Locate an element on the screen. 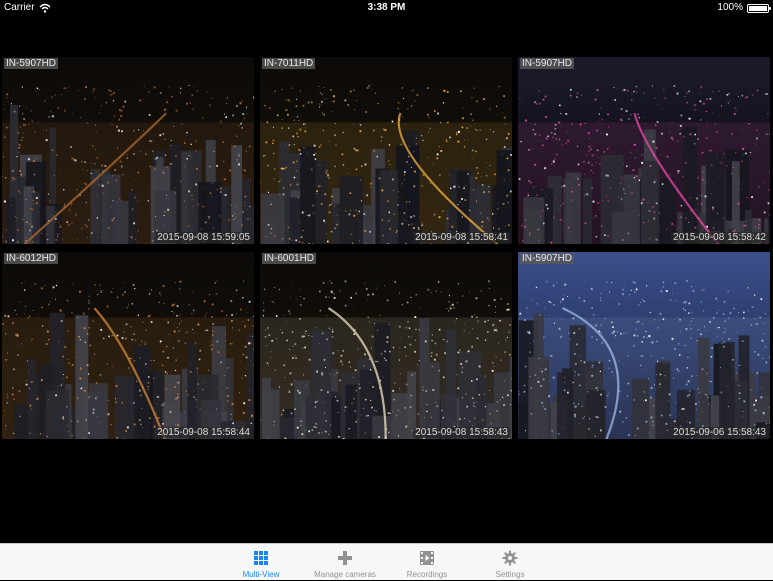 Image resolution: width=773 pixels, height=581 pixels. camera-tile: IN-5907HD 2015-09-06 15:58:43 is located at coordinates (644, 345).